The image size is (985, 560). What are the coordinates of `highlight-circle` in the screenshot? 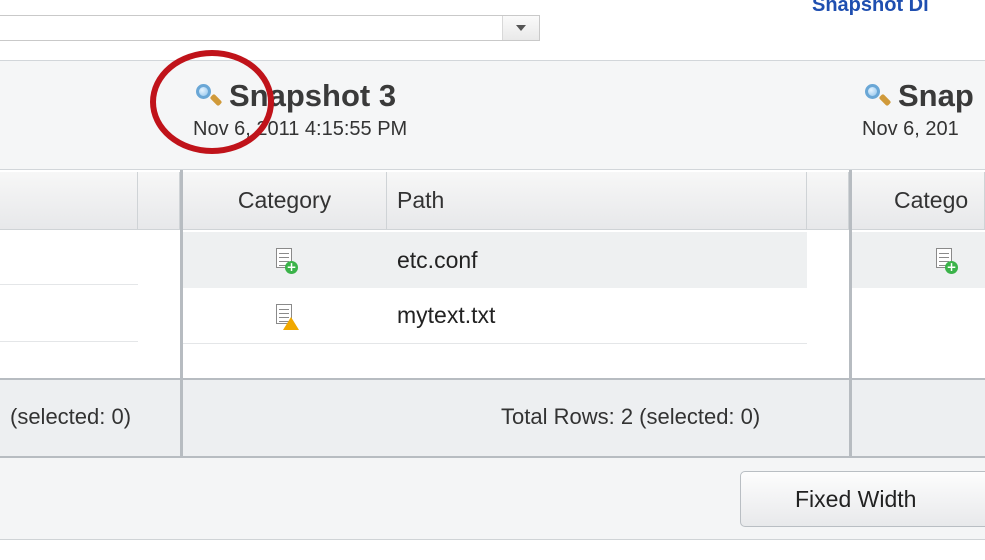 It's located at (212, 102).